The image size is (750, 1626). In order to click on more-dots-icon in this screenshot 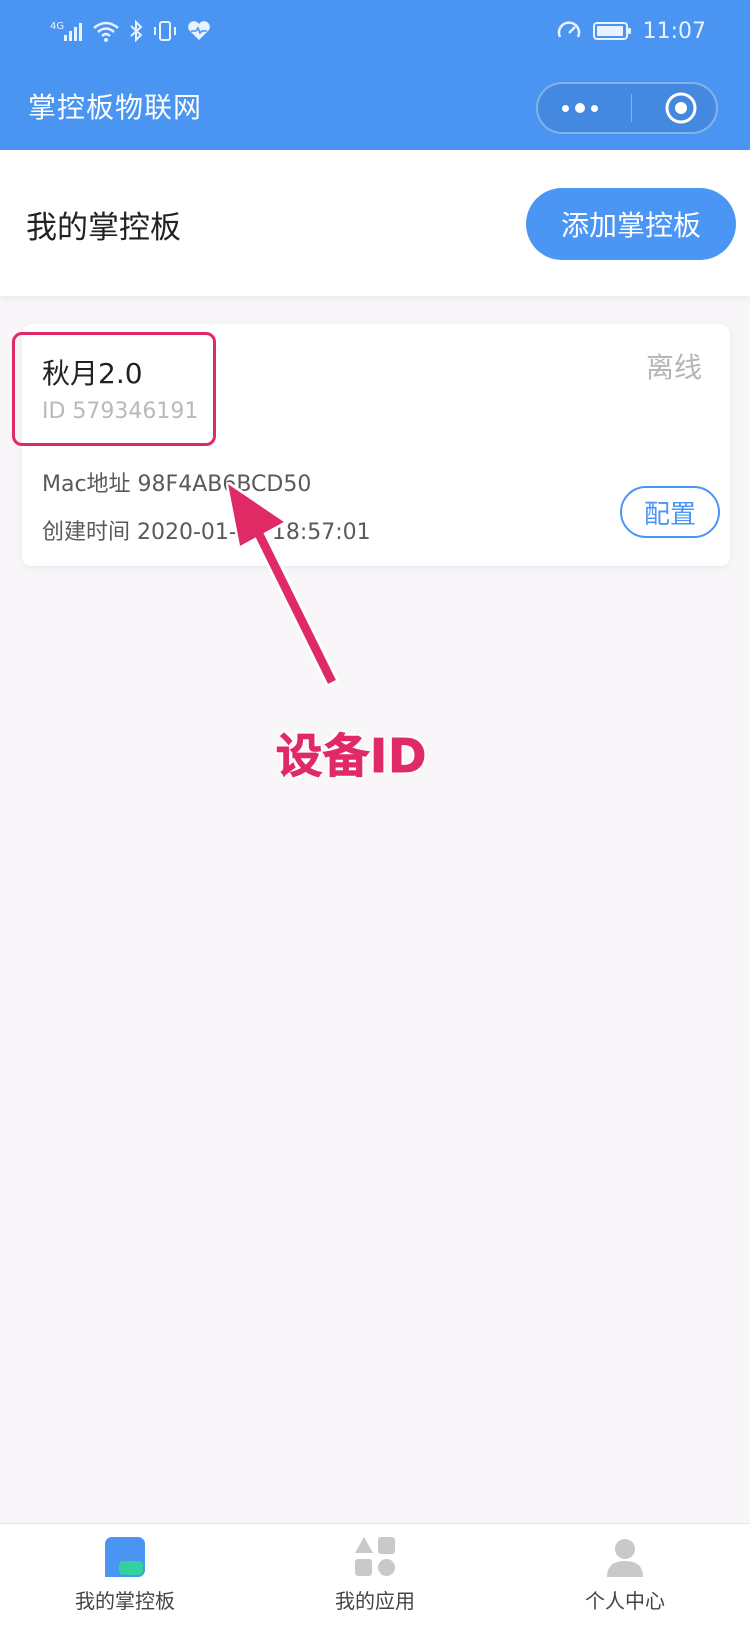, I will do `click(580, 108)`.